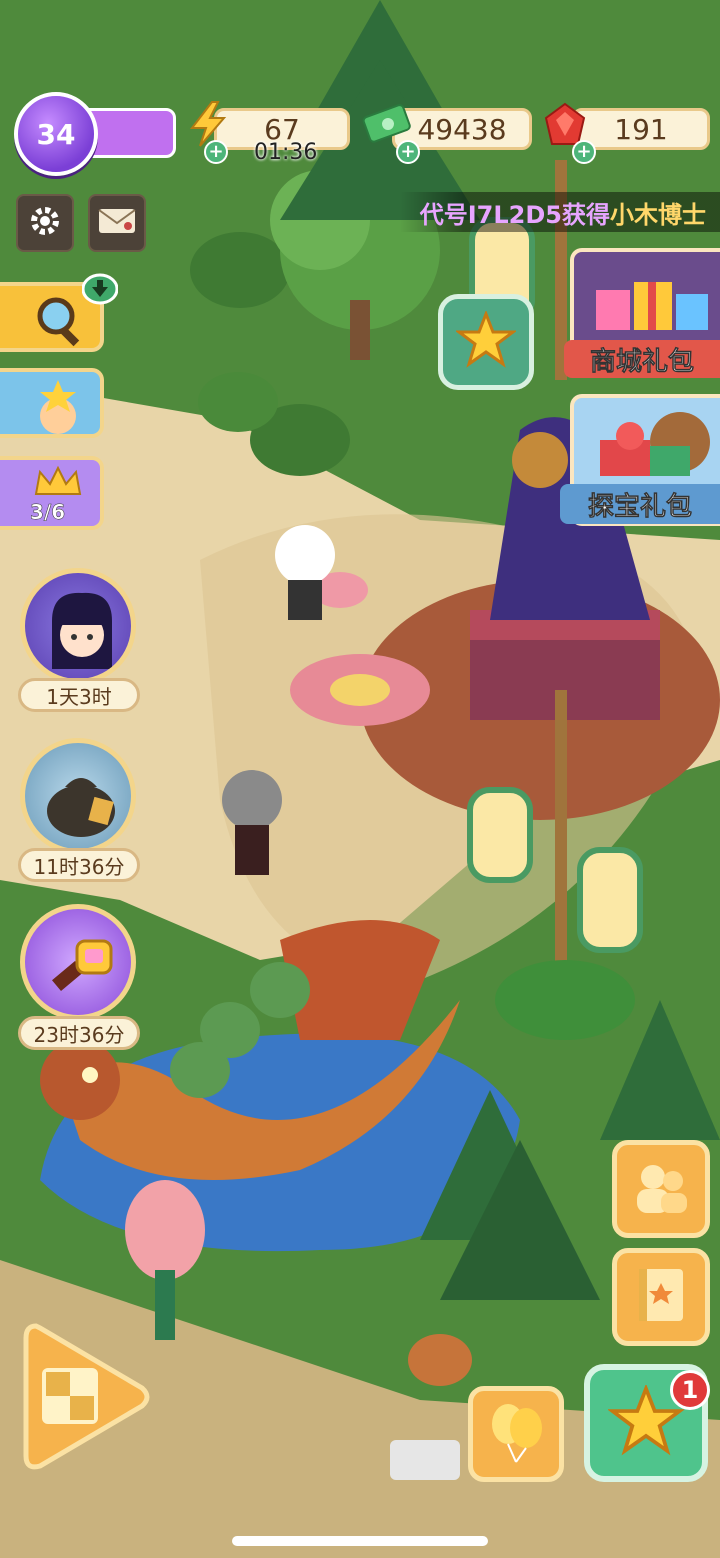 Image resolution: width=720 pixels, height=1558 pixels. I want to click on star-marker-button, so click(486, 342).